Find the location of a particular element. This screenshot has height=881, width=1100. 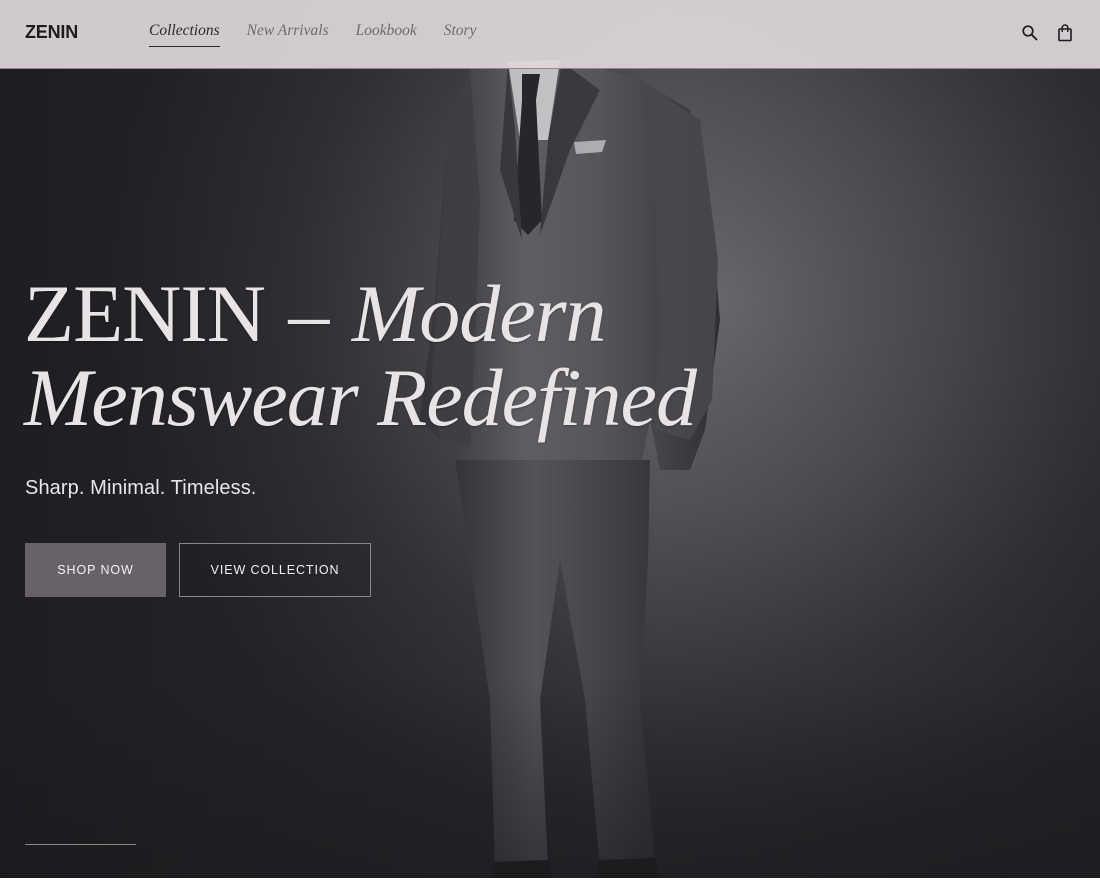

hero-headline: ZENIN – Modern Menswear Redefined is located at coordinates (404, 356).